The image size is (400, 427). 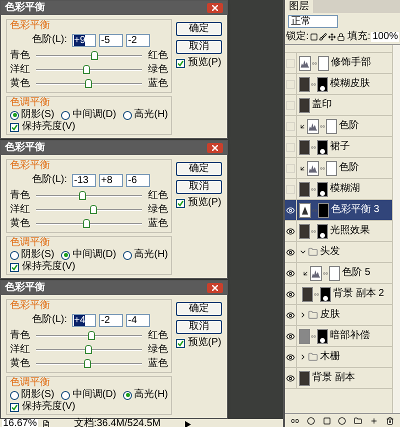 What do you see at coordinates (84, 320) in the screenshot?
I see `input-field: +4` at bounding box center [84, 320].